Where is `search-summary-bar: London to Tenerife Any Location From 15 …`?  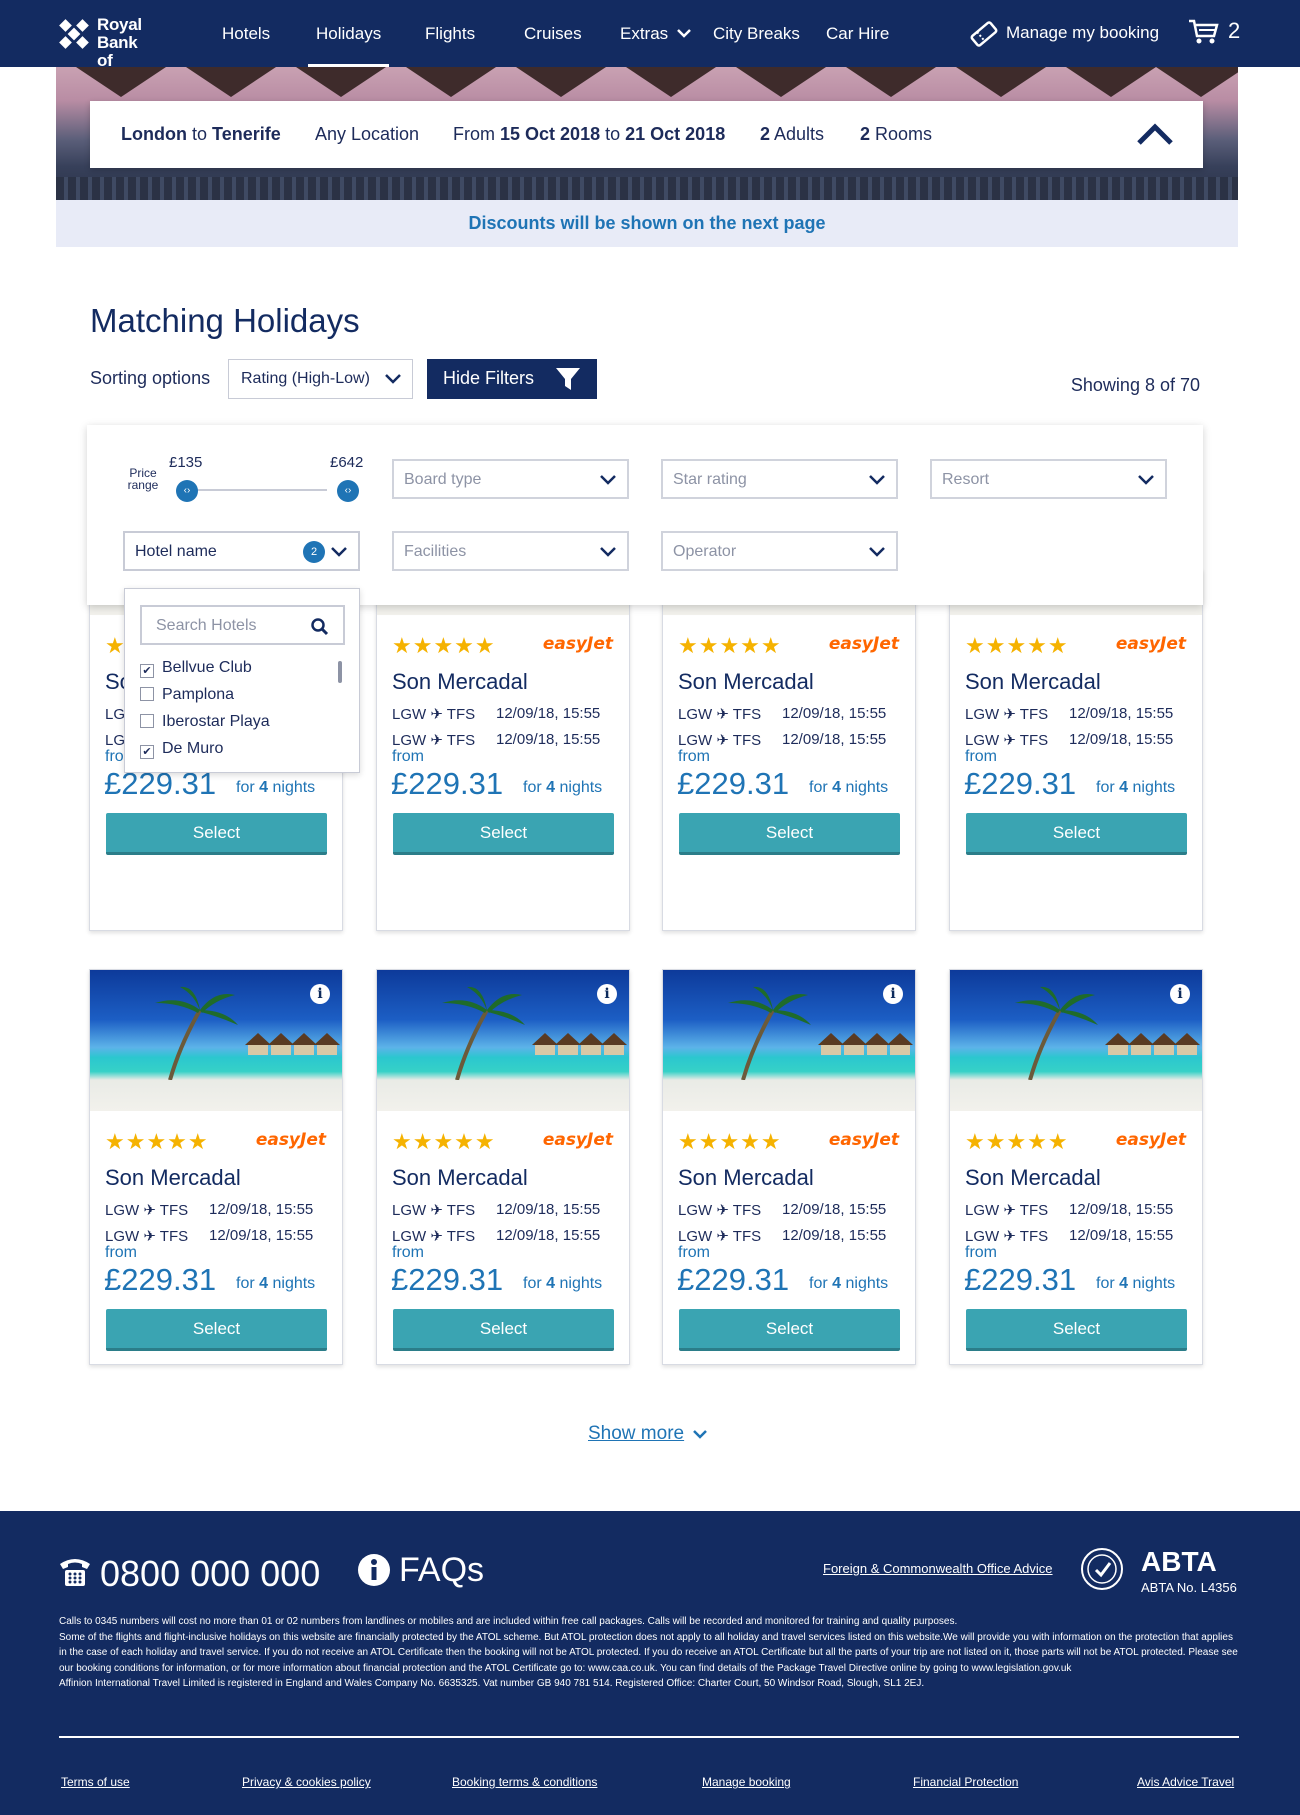
search-summary-bar: London to Tenerife Any Location From 15 … is located at coordinates (646, 134).